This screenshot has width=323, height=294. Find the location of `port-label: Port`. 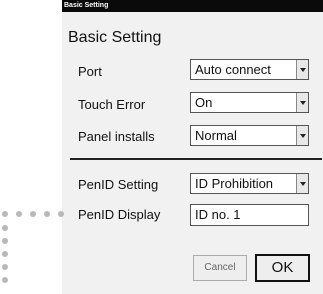

port-label: Port is located at coordinates (90, 71).